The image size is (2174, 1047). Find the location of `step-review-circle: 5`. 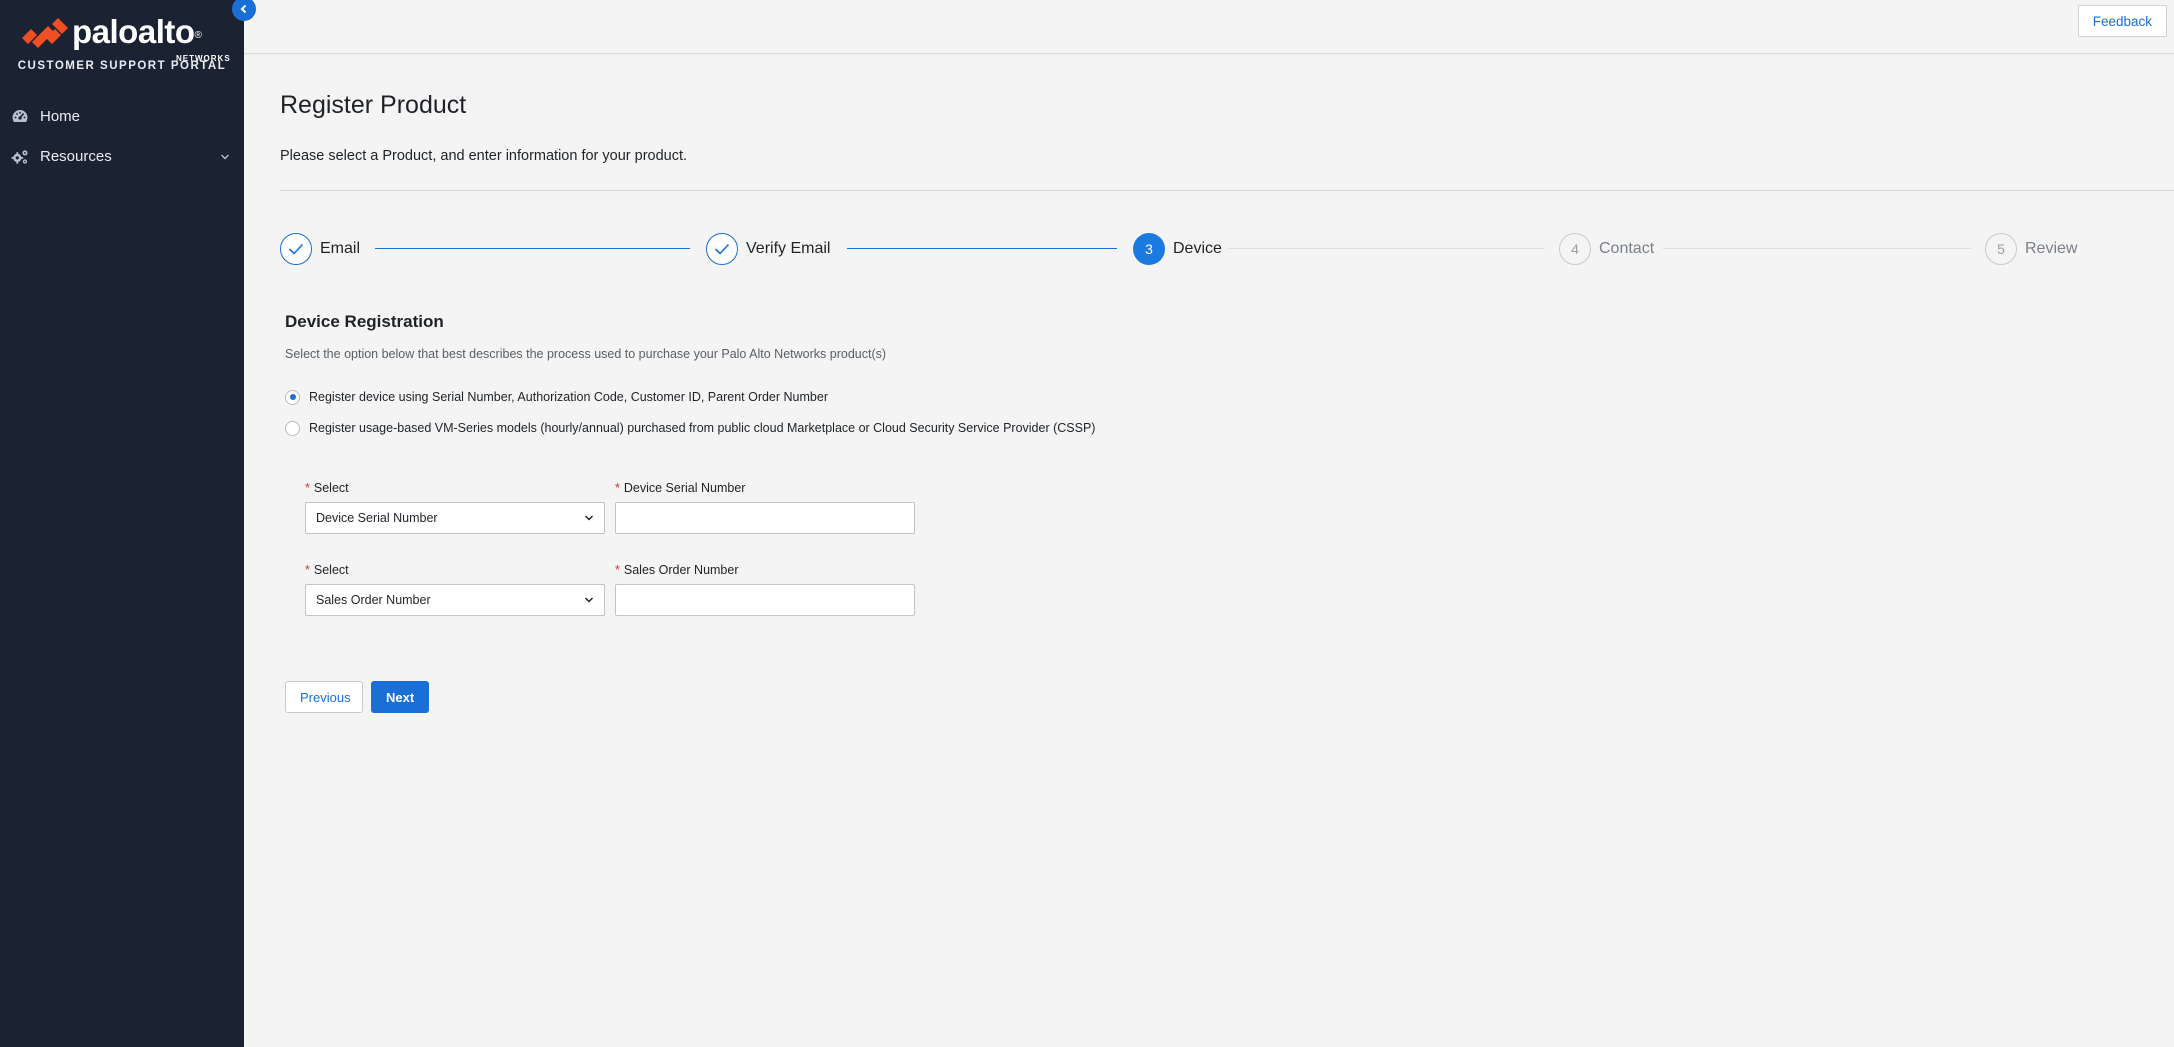

step-review-circle: 5 is located at coordinates (2001, 249).